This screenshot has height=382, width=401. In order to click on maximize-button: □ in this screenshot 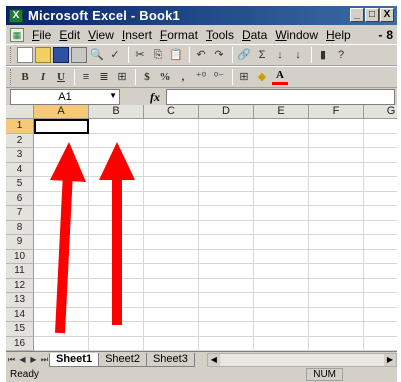, I will do `click(372, 15)`.